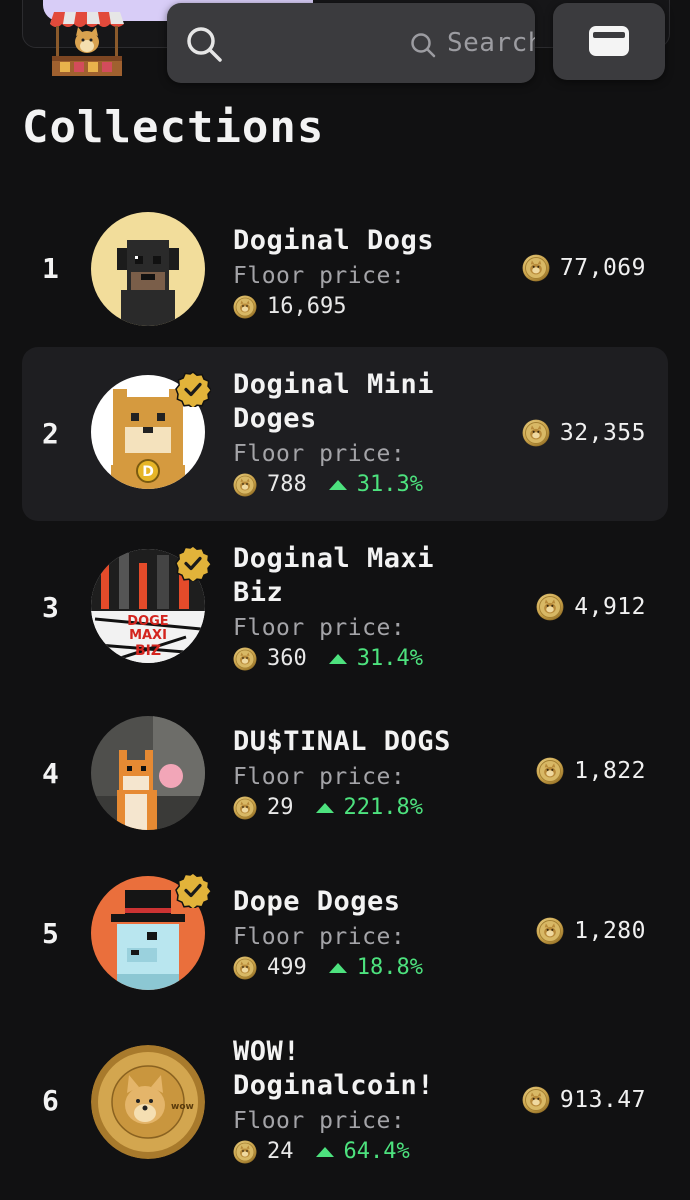 This screenshot has height=1200, width=690. I want to click on price-change: 31.4%, so click(375, 659).